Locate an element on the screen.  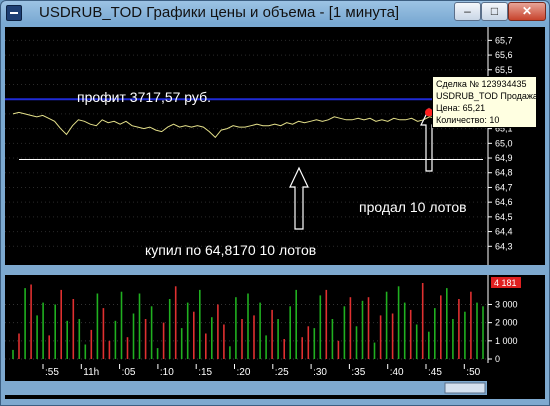
scrollbar-thumb is located at coordinates (465, 388).